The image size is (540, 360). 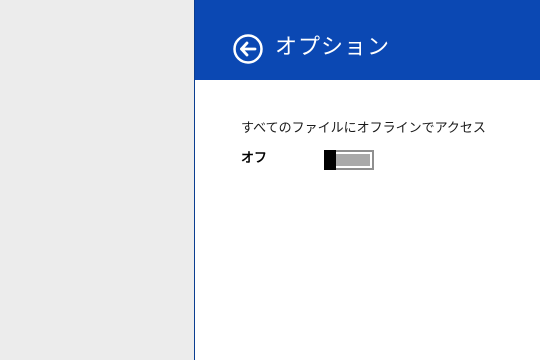 What do you see at coordinates (363, 128) in the screenshot?
I see `offline-access-label: すべてのファイルにオフラインでアクセス` at bounding box center [363, 128].